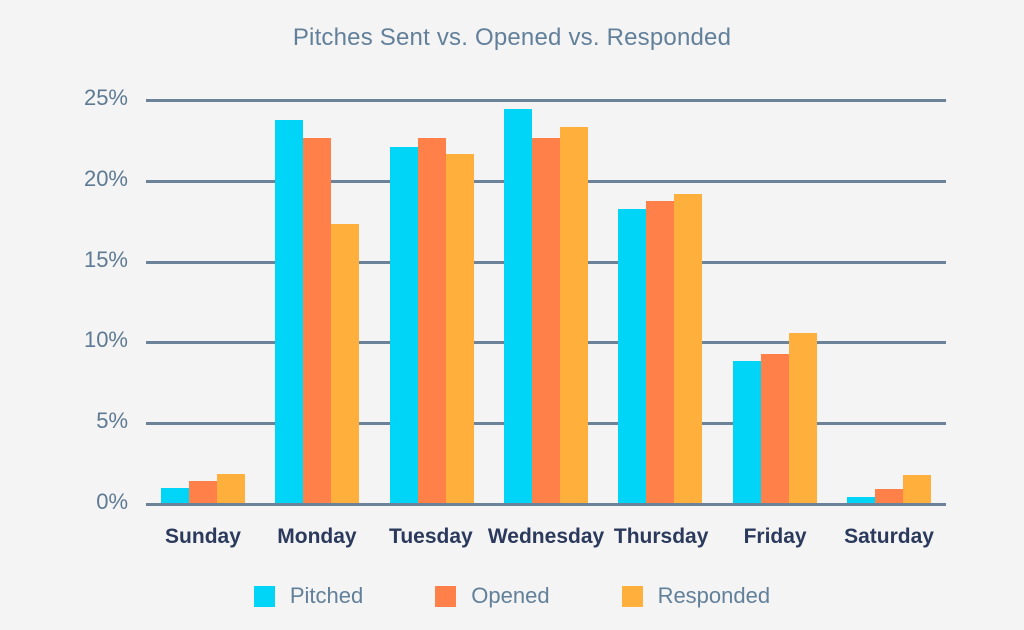 The width and height of the screenshot is (1024, 630). I want to click on y-axis-tick-label: 10%, so click(105, 340).